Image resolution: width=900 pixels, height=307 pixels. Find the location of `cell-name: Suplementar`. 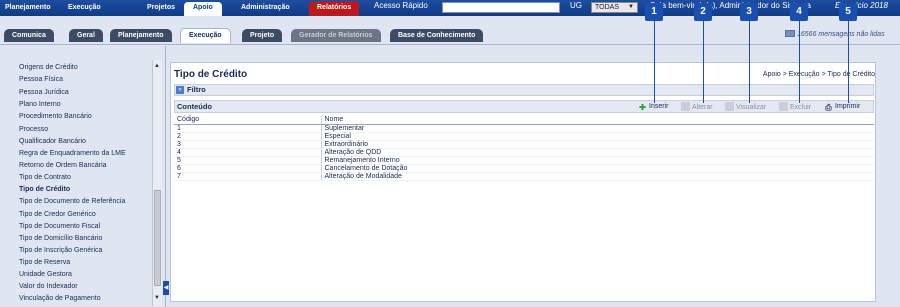

cell-name: Suplementar is located at coordinates (597, 128).